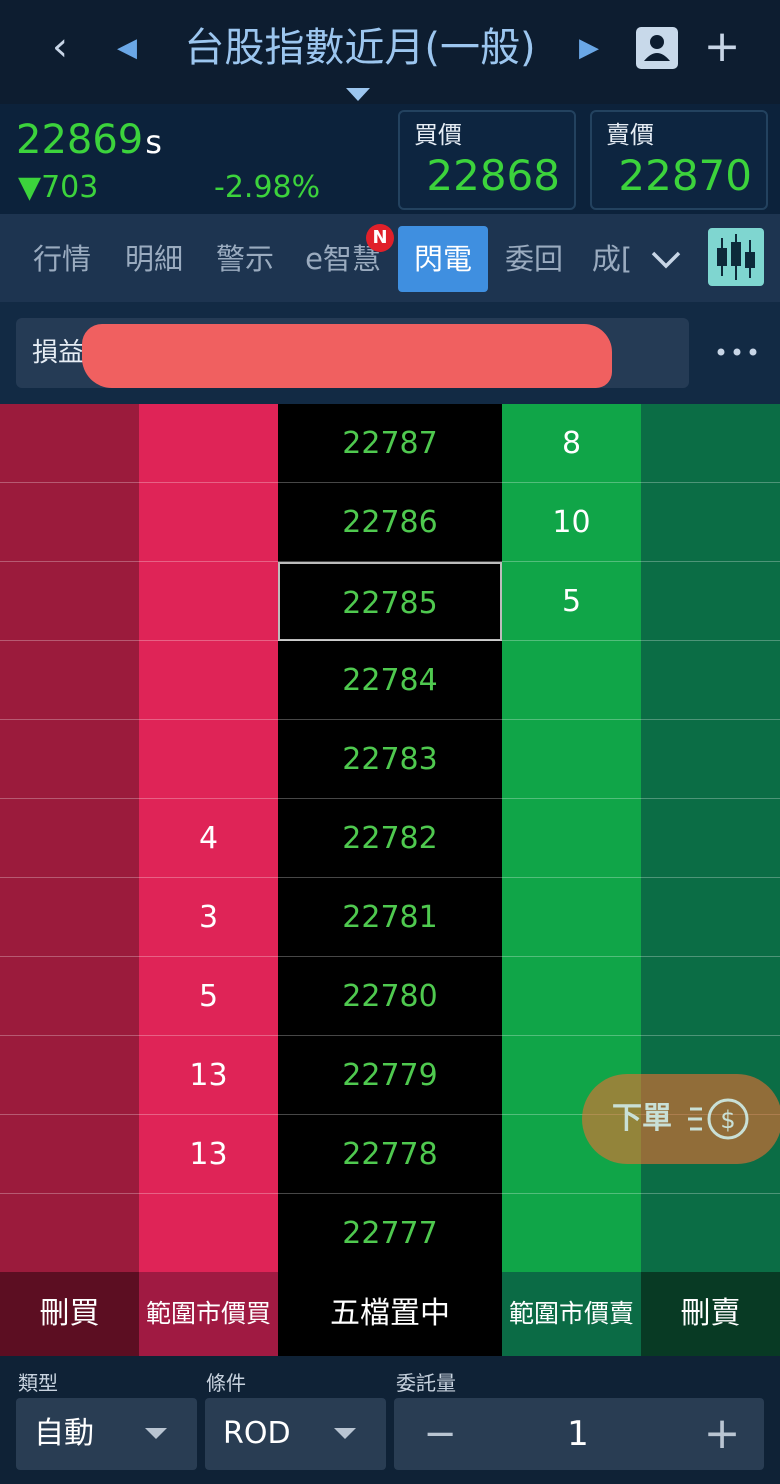 Image resolution: width=780 pixels, height=1484 pixels. Describe the element at coordinates (208, 917) in the screenshot. I see `bid-quantity-cell: 3` at that location.